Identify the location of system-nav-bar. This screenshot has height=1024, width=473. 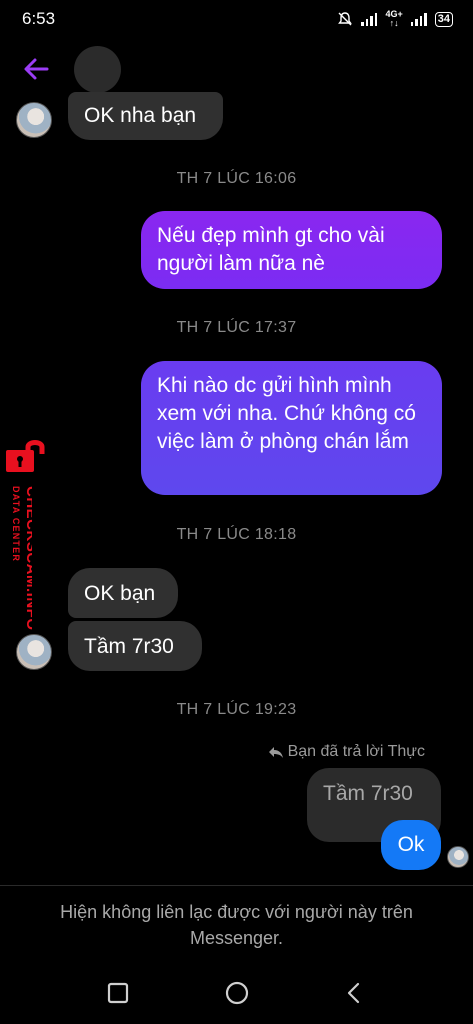
(236, 992).